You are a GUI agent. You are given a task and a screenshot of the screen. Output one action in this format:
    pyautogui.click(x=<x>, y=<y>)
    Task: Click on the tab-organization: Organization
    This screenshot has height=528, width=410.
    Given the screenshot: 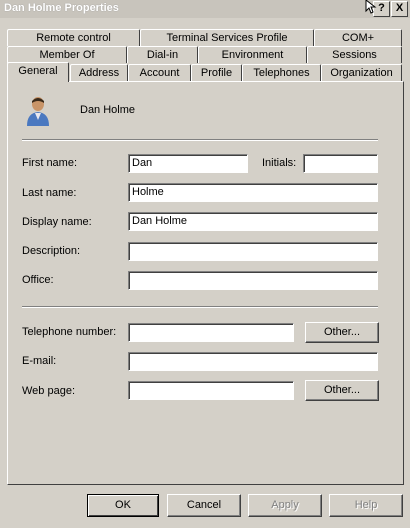 What is the action you would take?
    pyautogui.click(x=361, y=72)
    